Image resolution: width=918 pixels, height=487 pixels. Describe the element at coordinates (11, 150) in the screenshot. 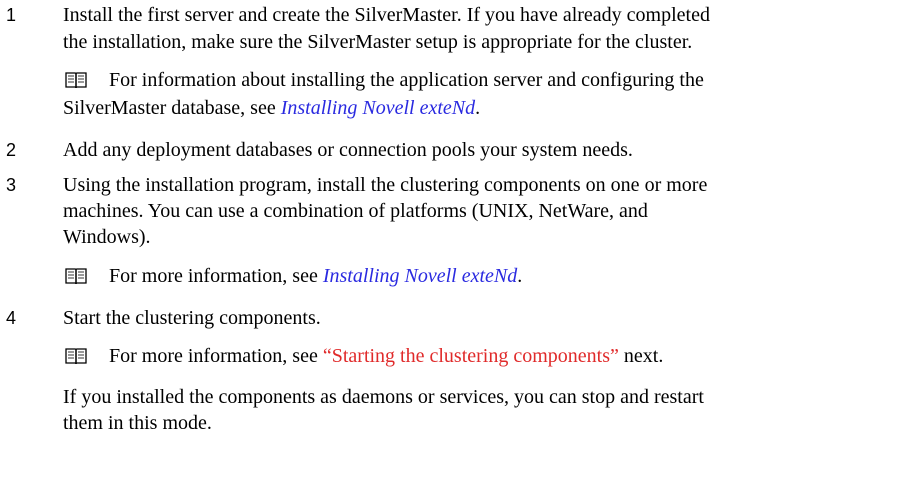

I see `step-number-2: 2` at that location.